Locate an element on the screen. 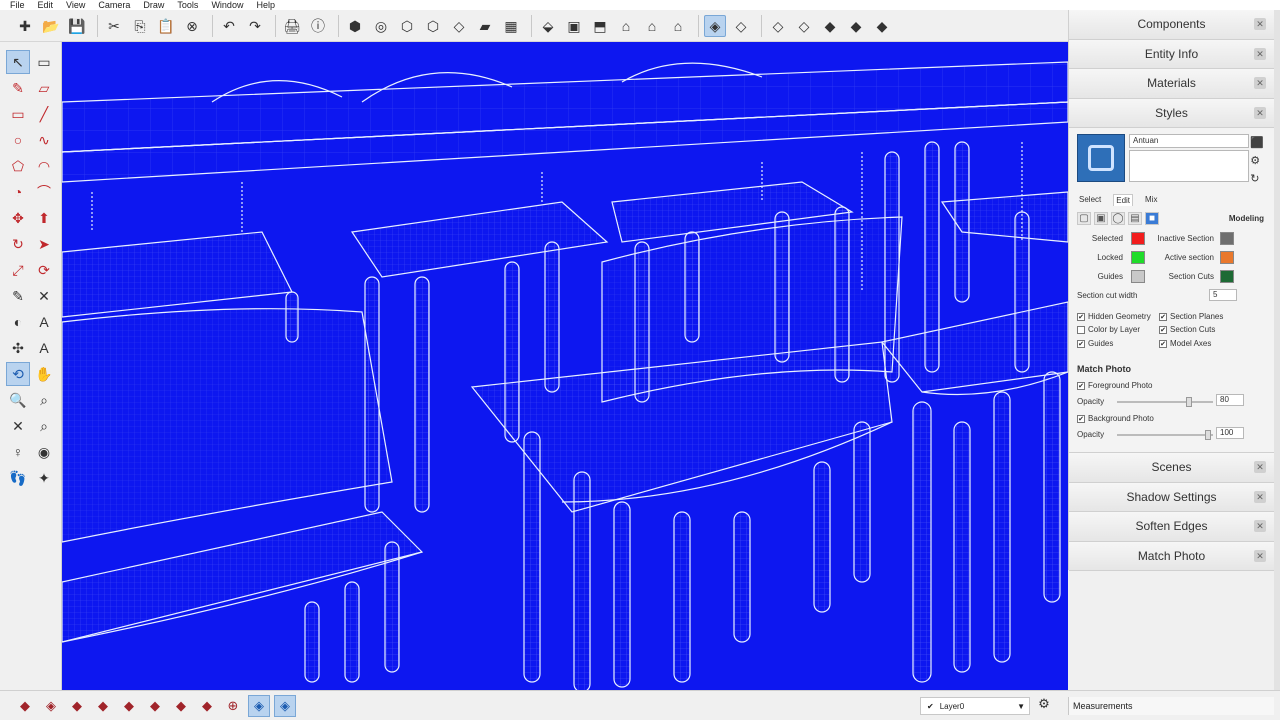 The width and height of the screenshot is (1280, 720). line-icon: ╱ is located at coordinates (44, 114).